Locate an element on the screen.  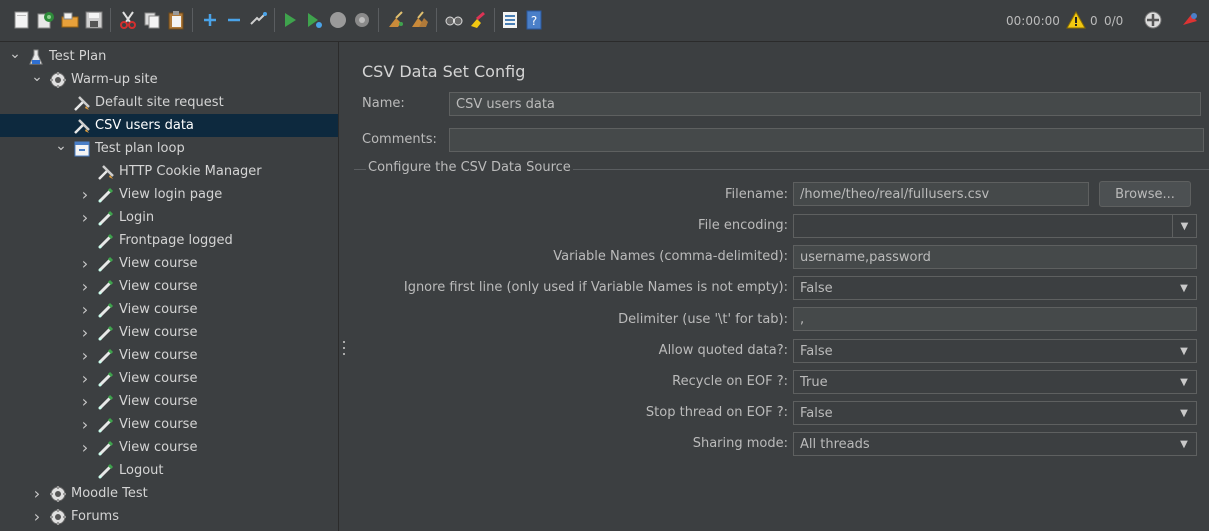
reset-search-icon is located at coordinates (478, 20).